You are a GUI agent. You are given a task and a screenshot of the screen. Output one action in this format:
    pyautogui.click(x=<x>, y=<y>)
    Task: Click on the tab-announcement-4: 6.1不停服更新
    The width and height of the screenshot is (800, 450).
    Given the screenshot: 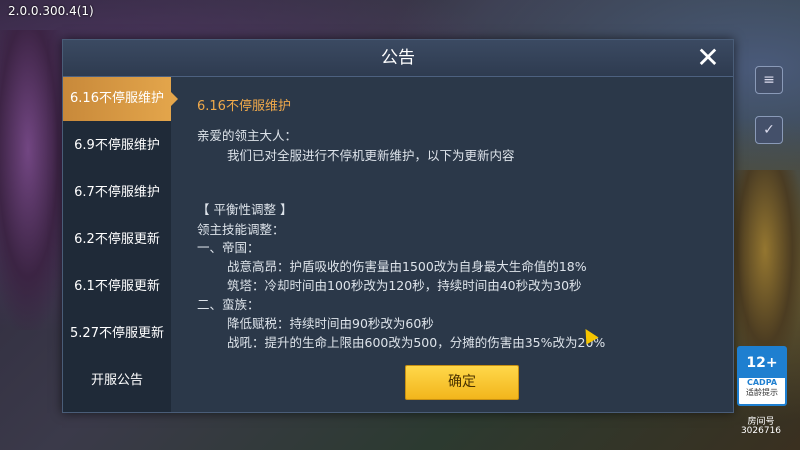 What is the action you would take?
    pyautogui.click(x=117, y=287)
    